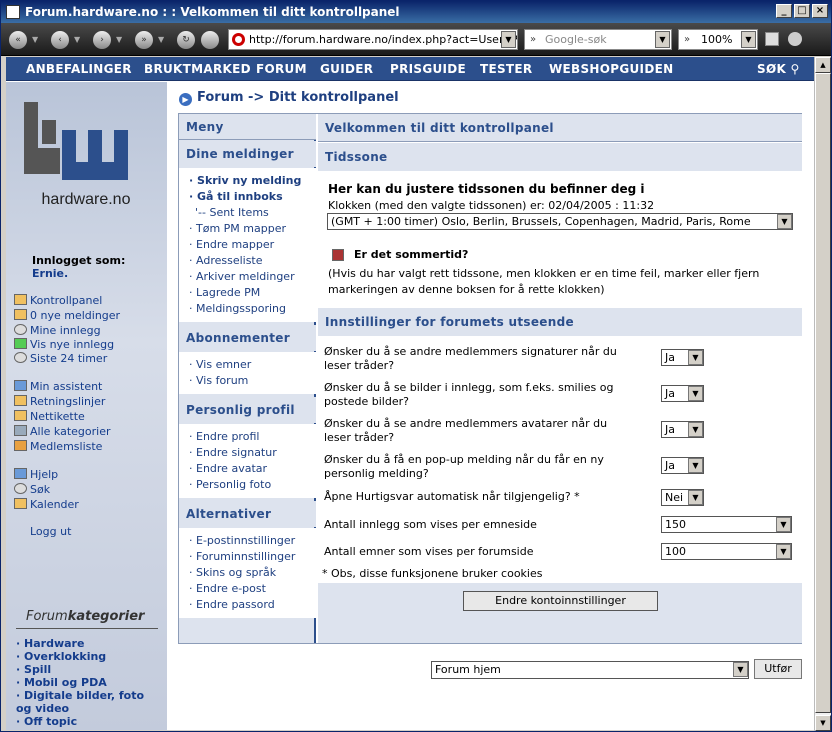  Describe the element at coordinates (18, 40) in the screenshot. I see `back-icon: «` at that location.